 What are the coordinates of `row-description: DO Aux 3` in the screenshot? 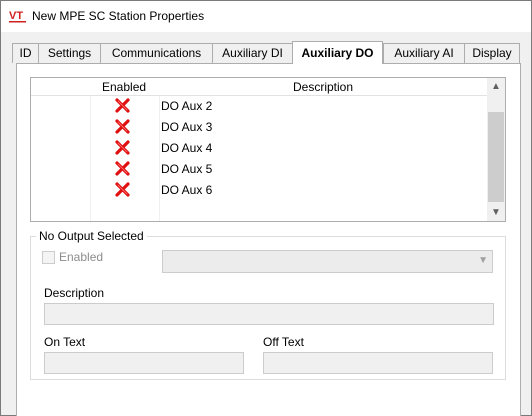 It's located at (187, 127).